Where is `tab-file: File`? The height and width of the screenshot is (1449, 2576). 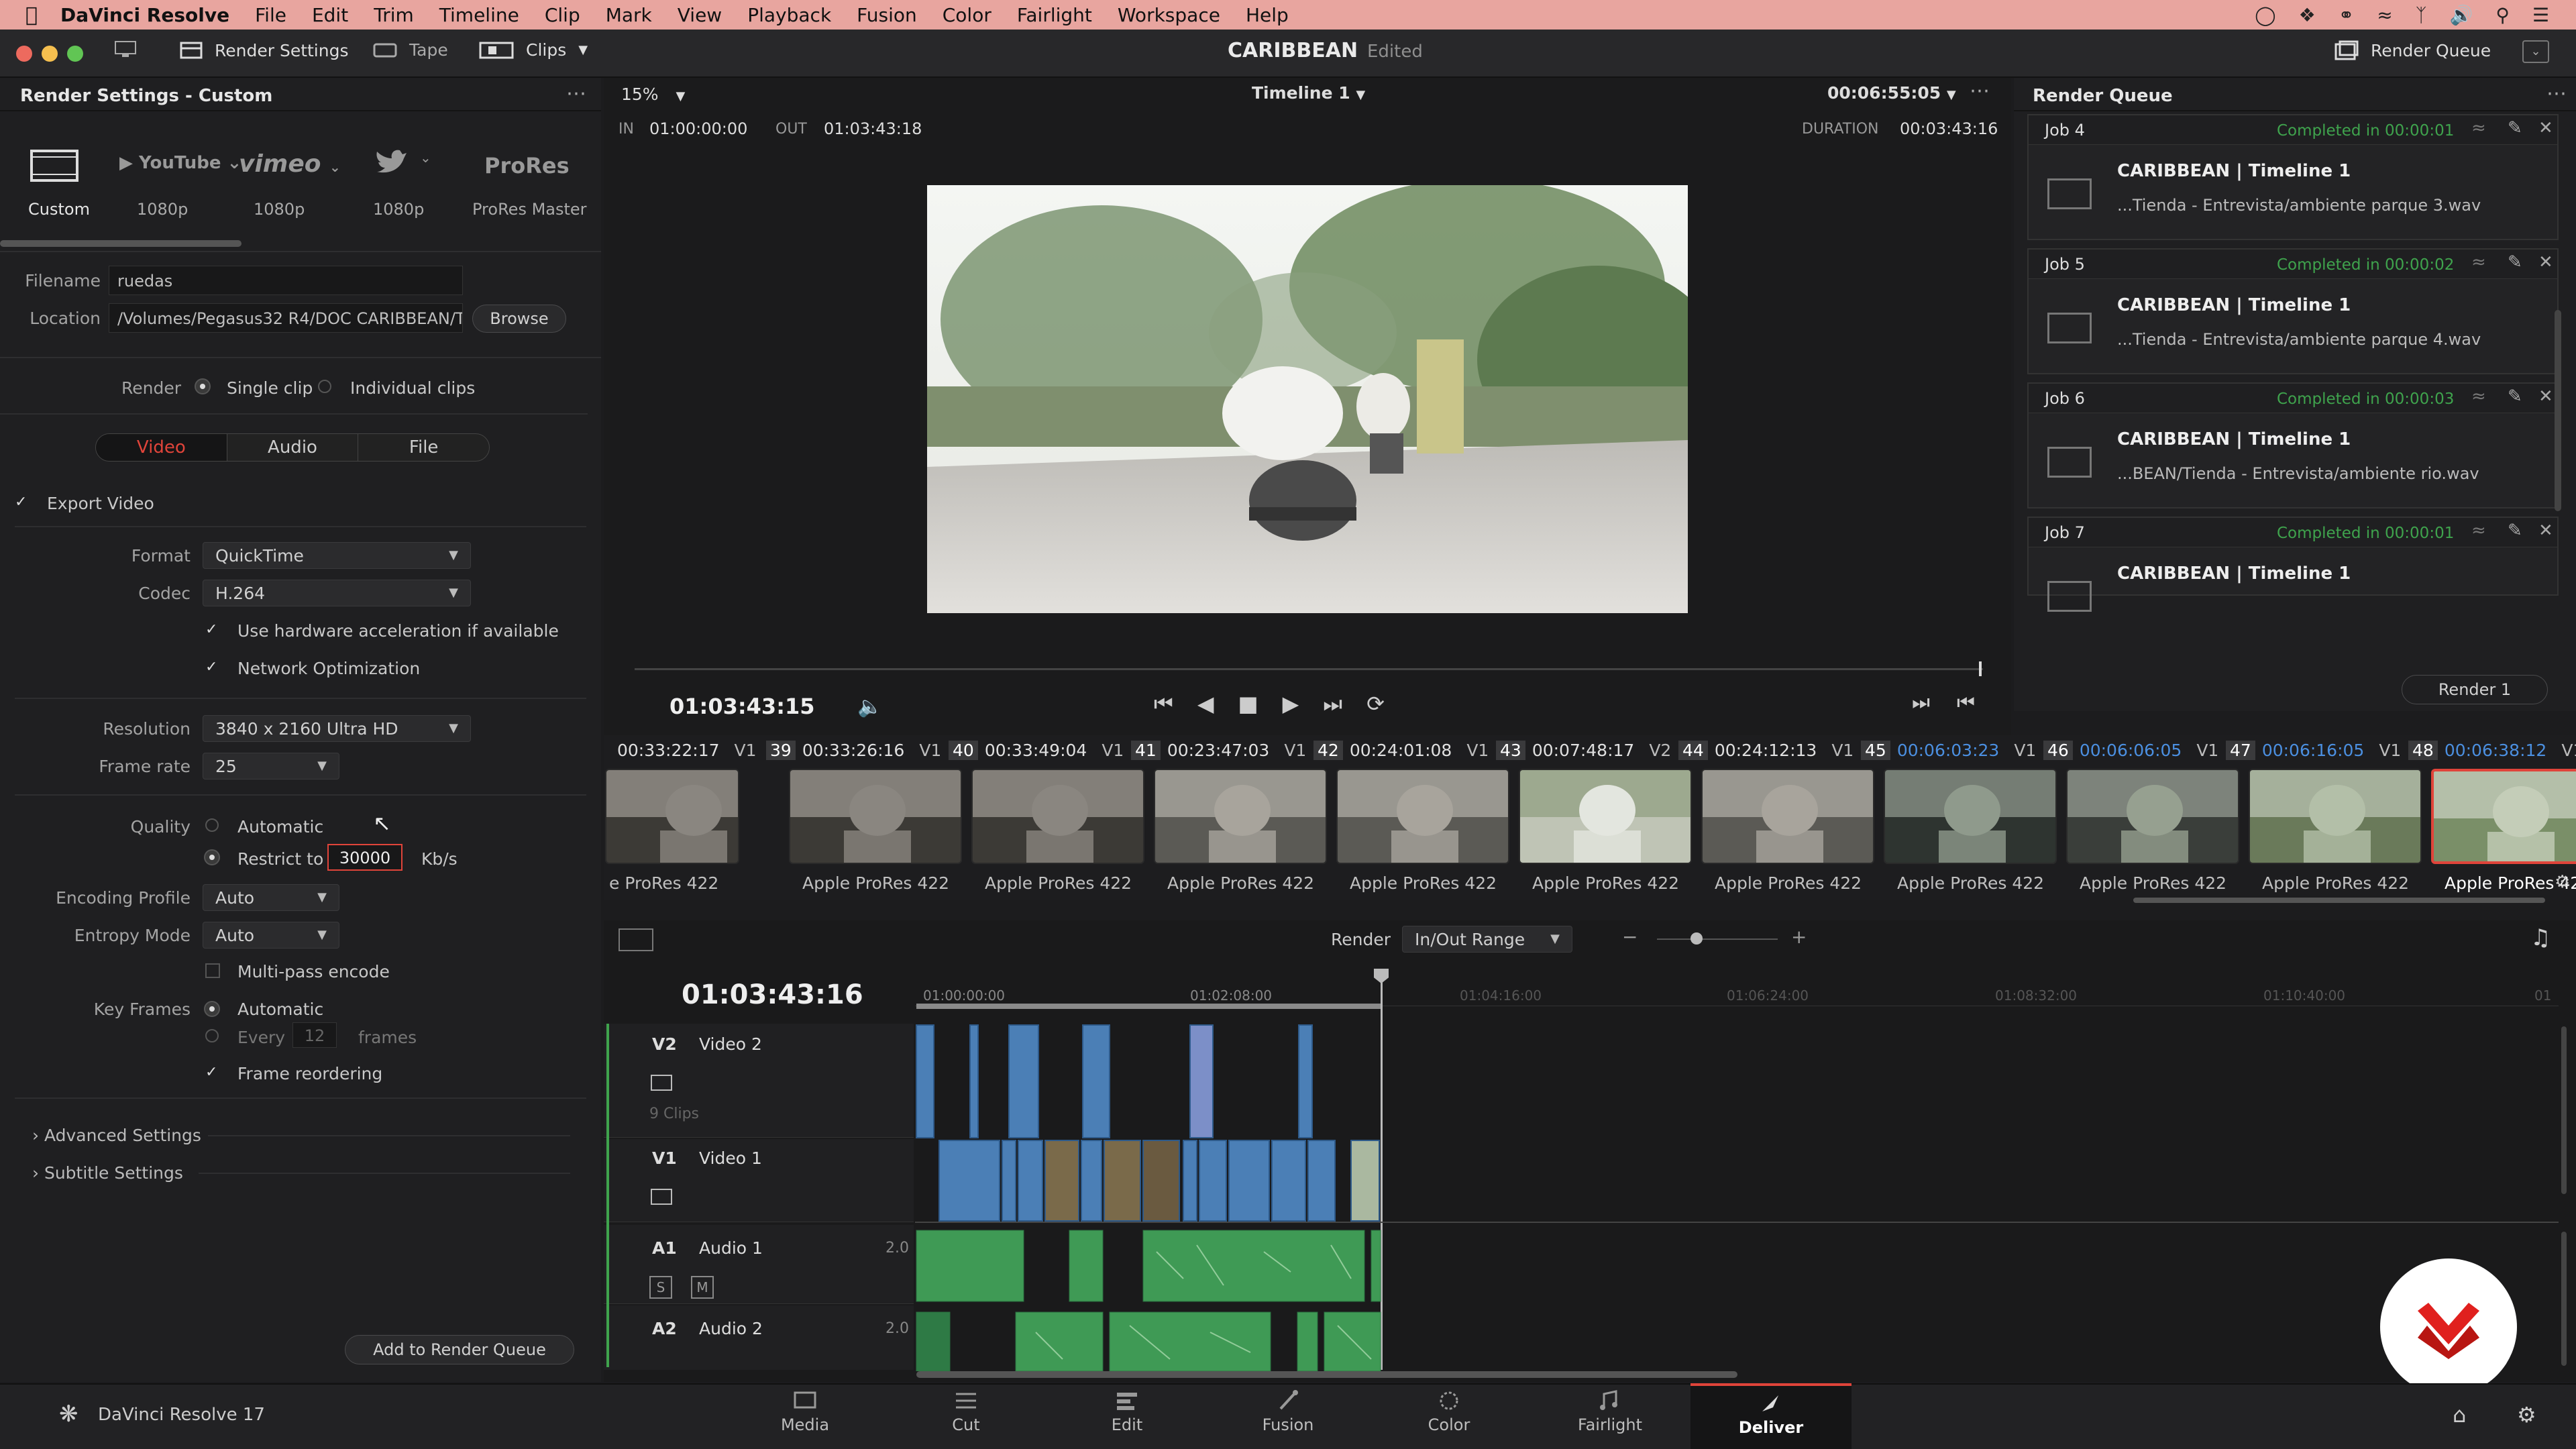 tab-file: File is located at coordinates (423, 447).